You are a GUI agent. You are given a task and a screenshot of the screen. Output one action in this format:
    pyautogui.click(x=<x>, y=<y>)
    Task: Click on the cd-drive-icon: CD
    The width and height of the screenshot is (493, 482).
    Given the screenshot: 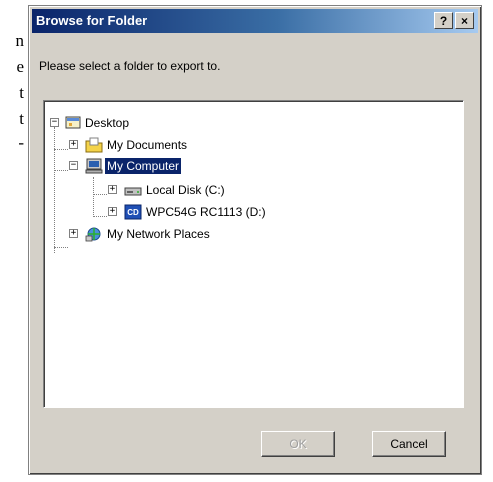 What is the action you would take?
    pyautogui.click(x=133, y=212)
    